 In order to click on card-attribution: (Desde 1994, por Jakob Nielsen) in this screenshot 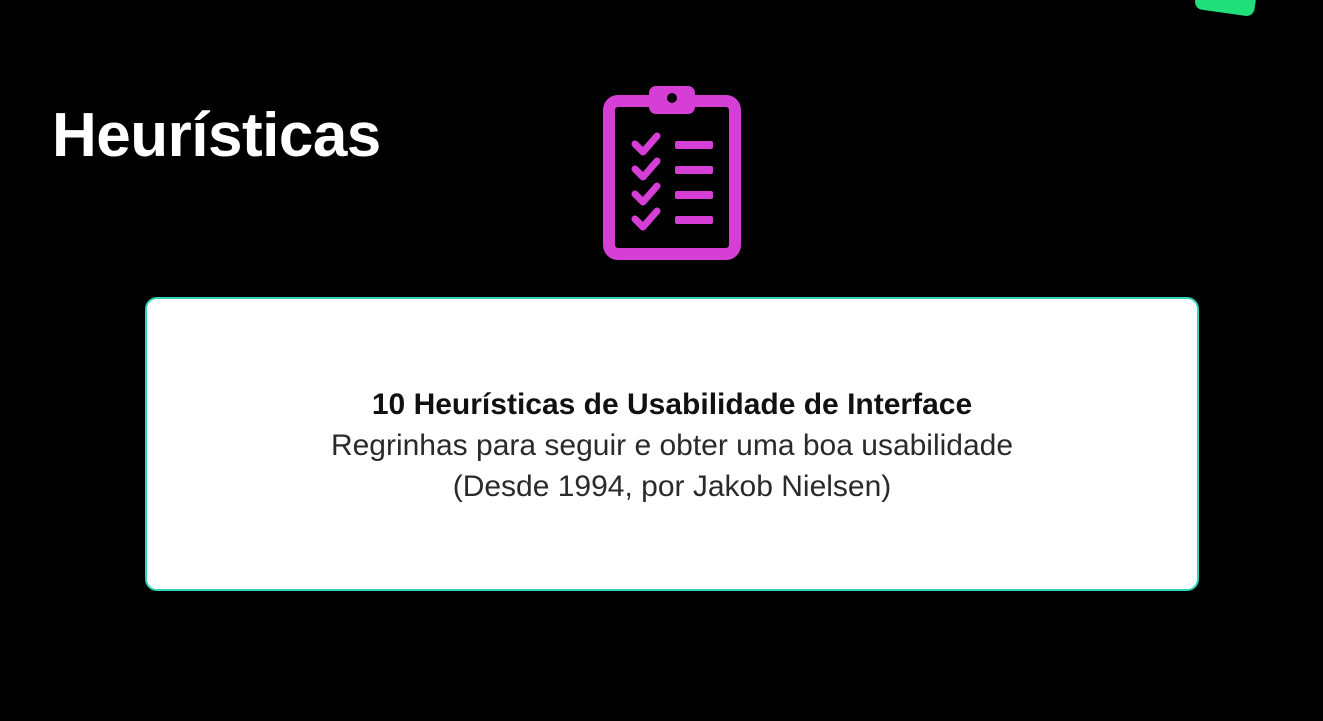, I will do `click(672, 486)`.